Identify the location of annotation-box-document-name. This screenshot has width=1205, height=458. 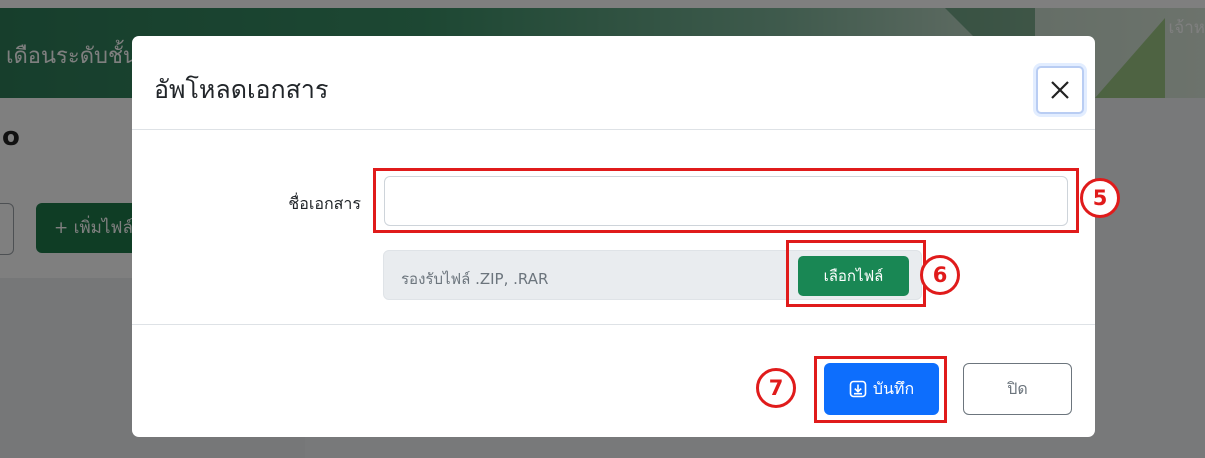
(726, 200).